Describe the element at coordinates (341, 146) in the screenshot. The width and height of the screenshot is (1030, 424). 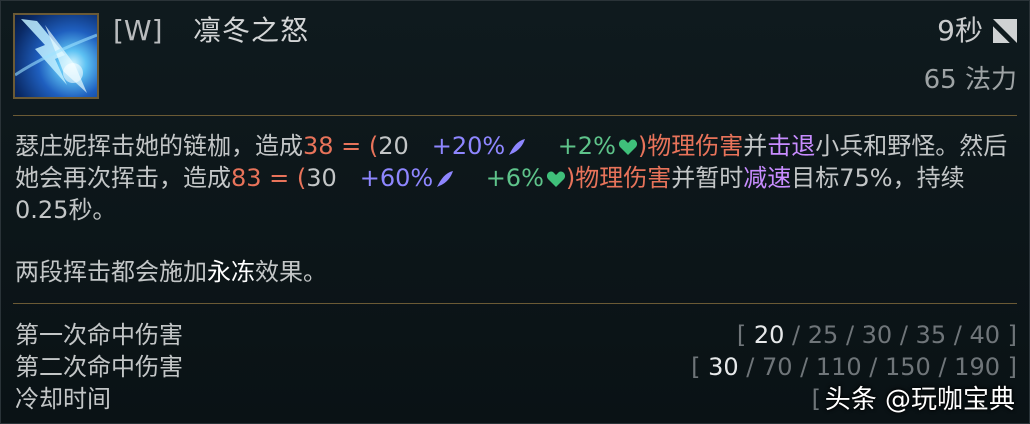
I see `first-hit-damage: 38 = (` at that location.